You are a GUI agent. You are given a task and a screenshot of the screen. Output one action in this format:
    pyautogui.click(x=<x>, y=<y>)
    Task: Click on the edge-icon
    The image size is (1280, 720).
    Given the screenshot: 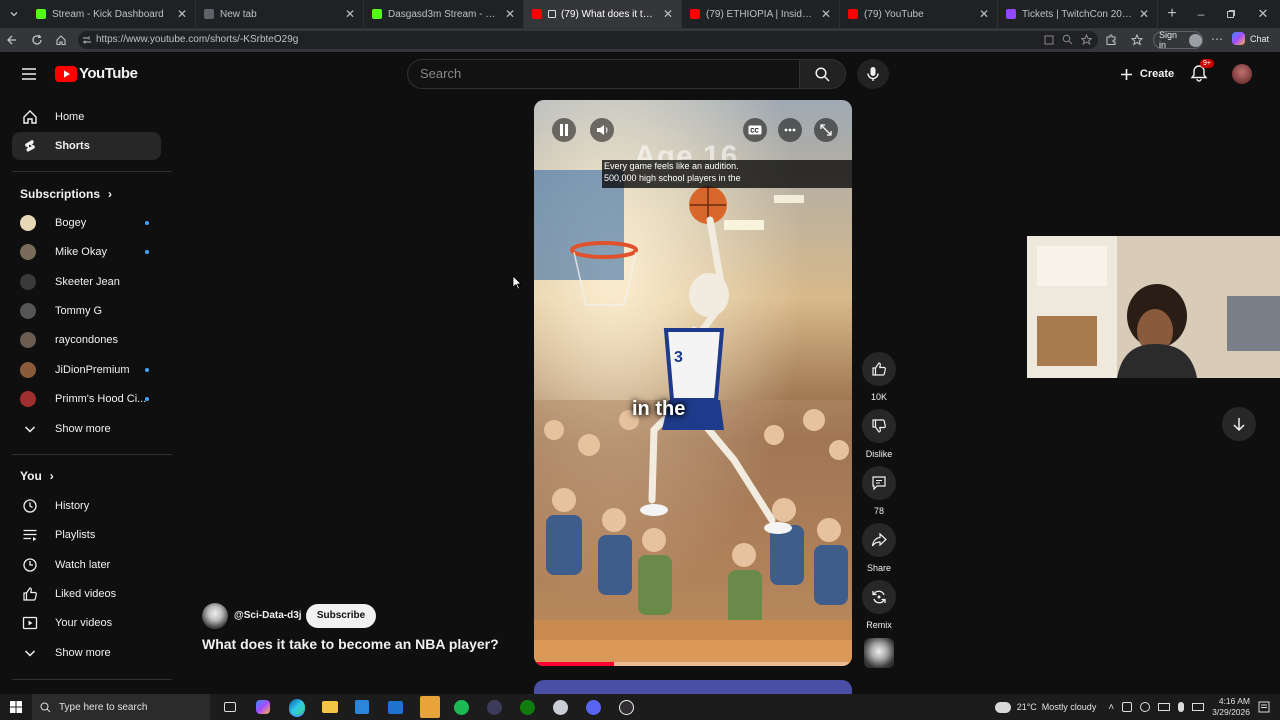 What is the action you would take?
    pyautogui.click(x=297, y=707)
    